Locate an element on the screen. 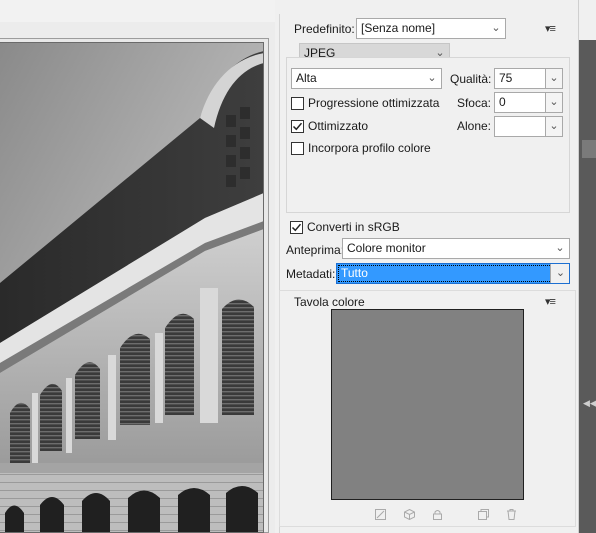 This screenshot has width=596, height=533. new-color-icon is located at coordinates (483, 514).